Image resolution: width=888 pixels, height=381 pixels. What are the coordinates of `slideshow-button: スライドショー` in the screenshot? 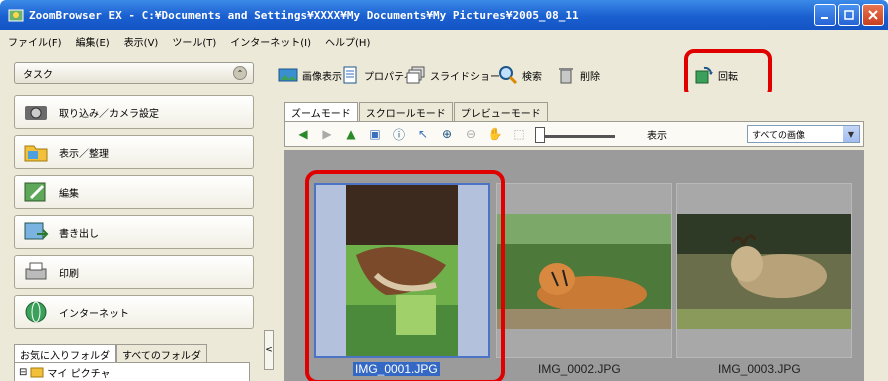 It's located at (453, 75).